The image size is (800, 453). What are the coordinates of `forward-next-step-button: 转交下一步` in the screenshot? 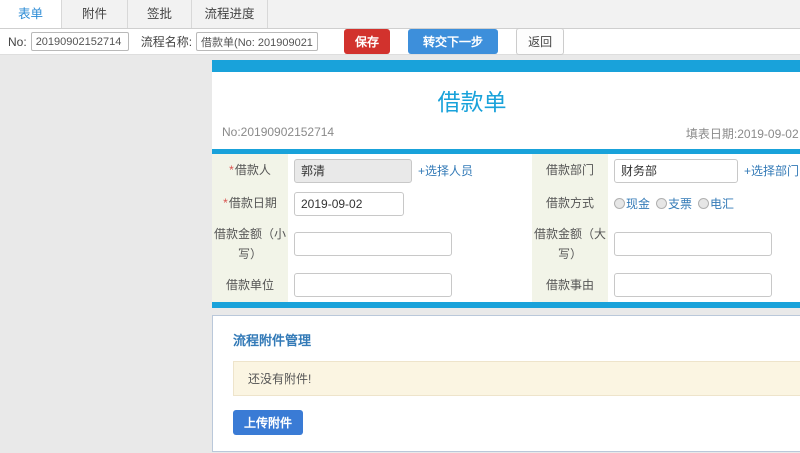 It's located at (453, 41).